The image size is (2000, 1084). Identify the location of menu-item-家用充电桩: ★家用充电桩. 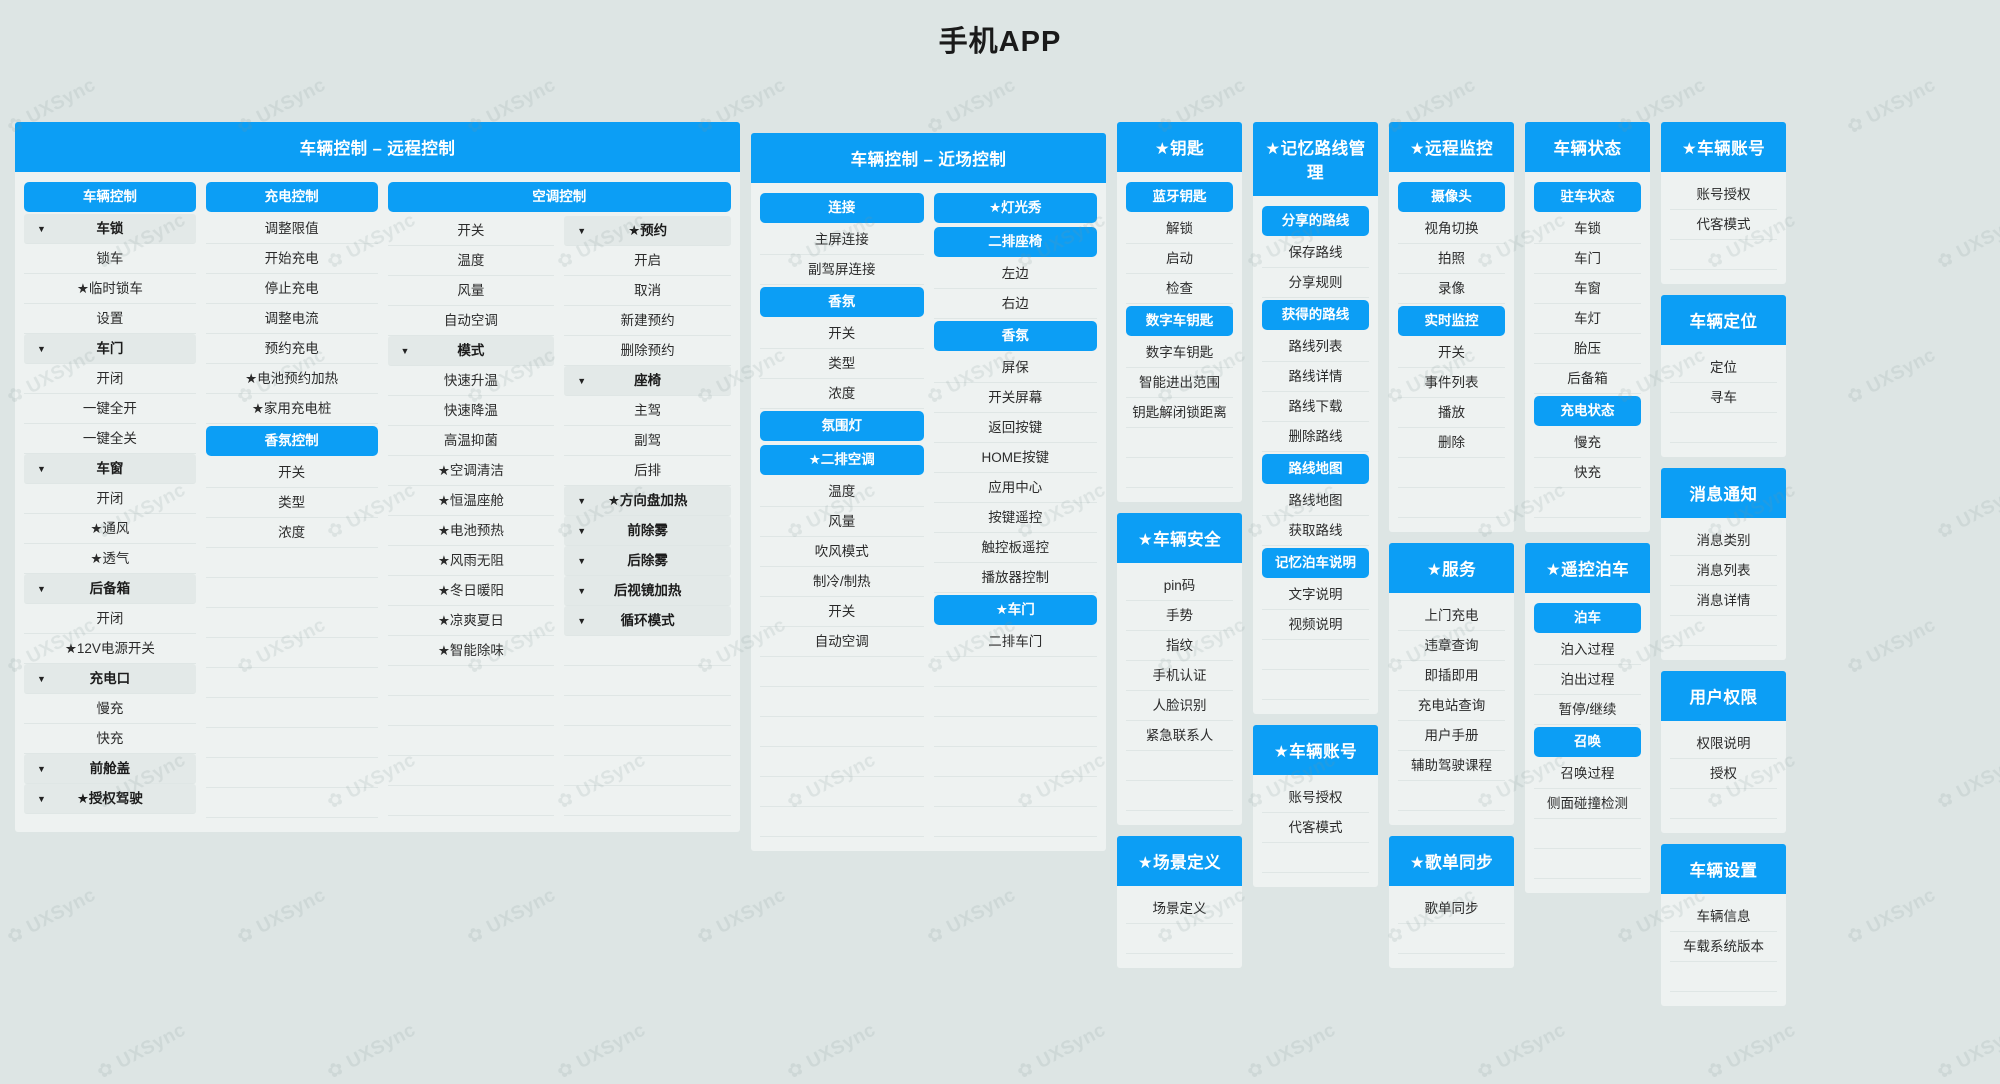
(291, 409).